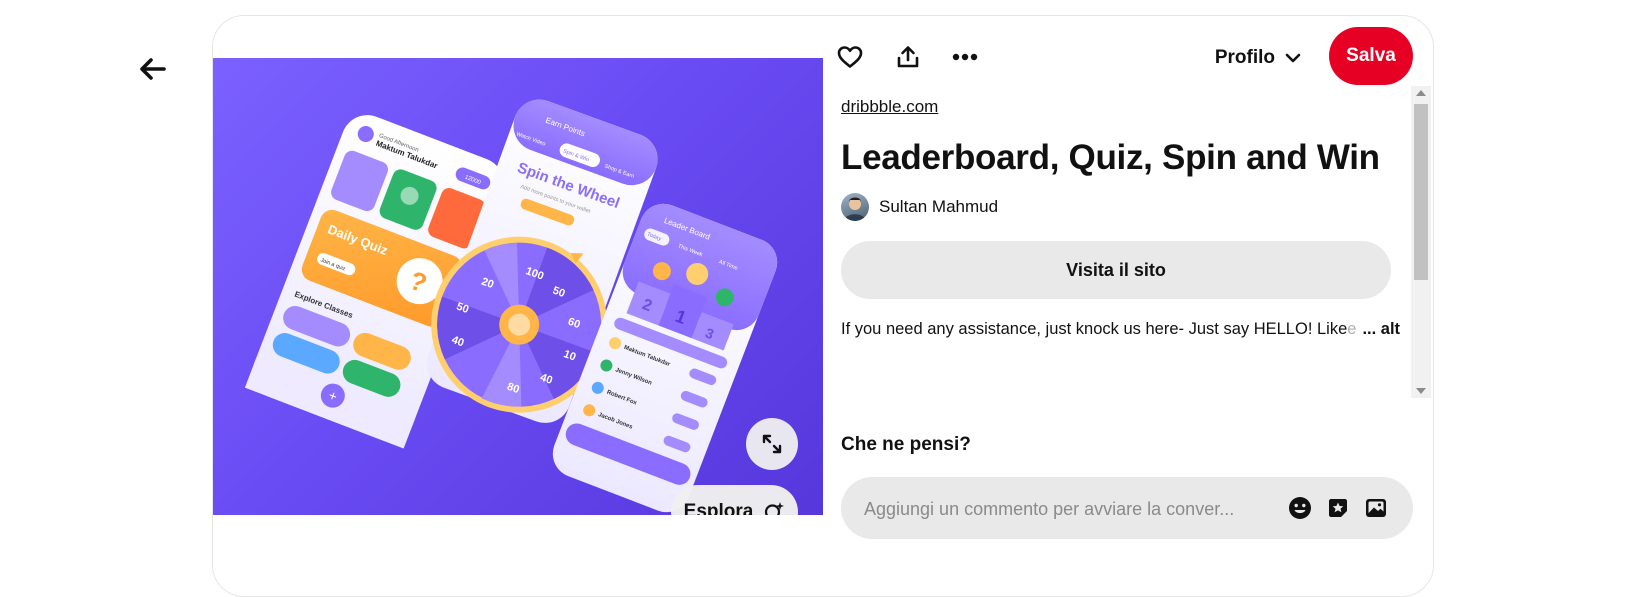 Image resolution: width=1633 pixels, height=597 pixels. I want to click on share-button, so click(908, 57).